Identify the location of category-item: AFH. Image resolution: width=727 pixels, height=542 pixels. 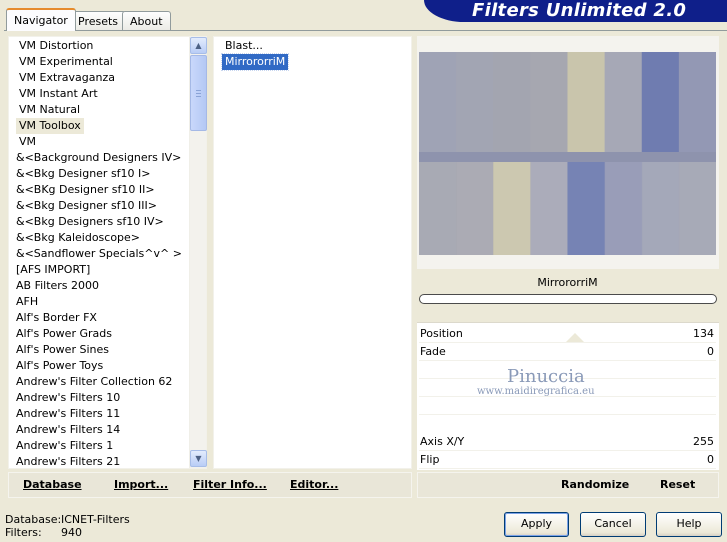
(27, 302).